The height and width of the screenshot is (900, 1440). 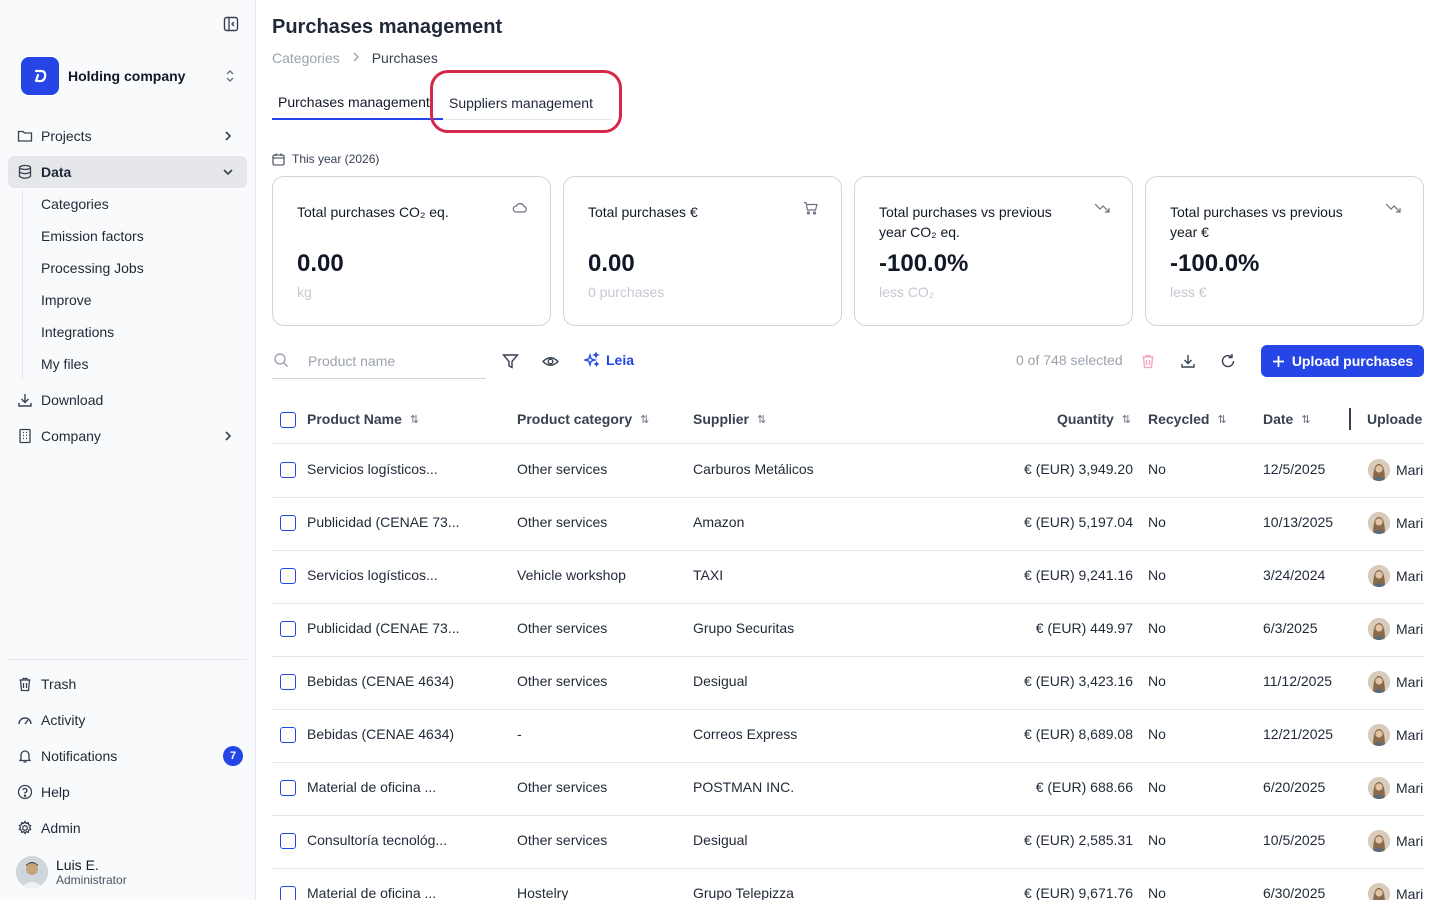 I want to click on filter-icon, so click(x=510, y=361).